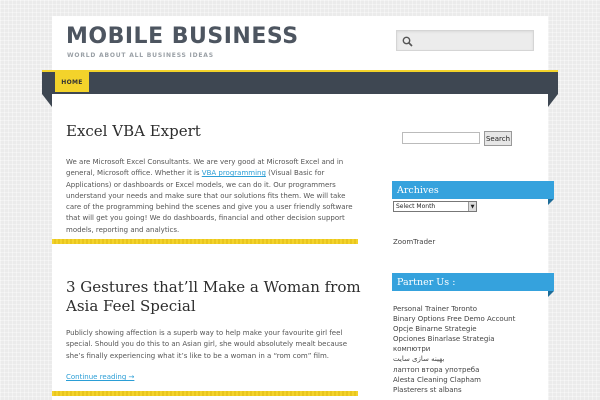 This screenshot has height=400, width=600. I want to click on post-title: Excel VBA Expert, so click(133, 131).